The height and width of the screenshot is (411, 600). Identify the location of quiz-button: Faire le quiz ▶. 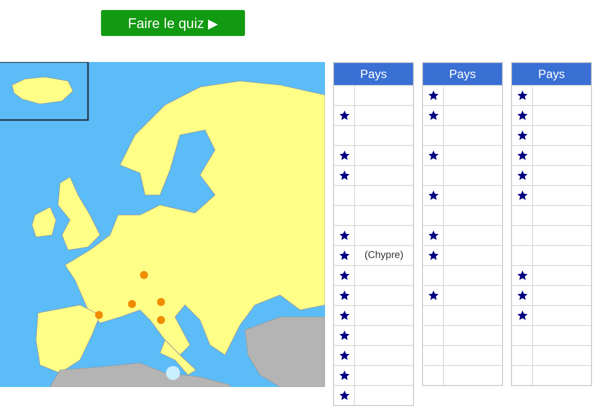
(173, 23).